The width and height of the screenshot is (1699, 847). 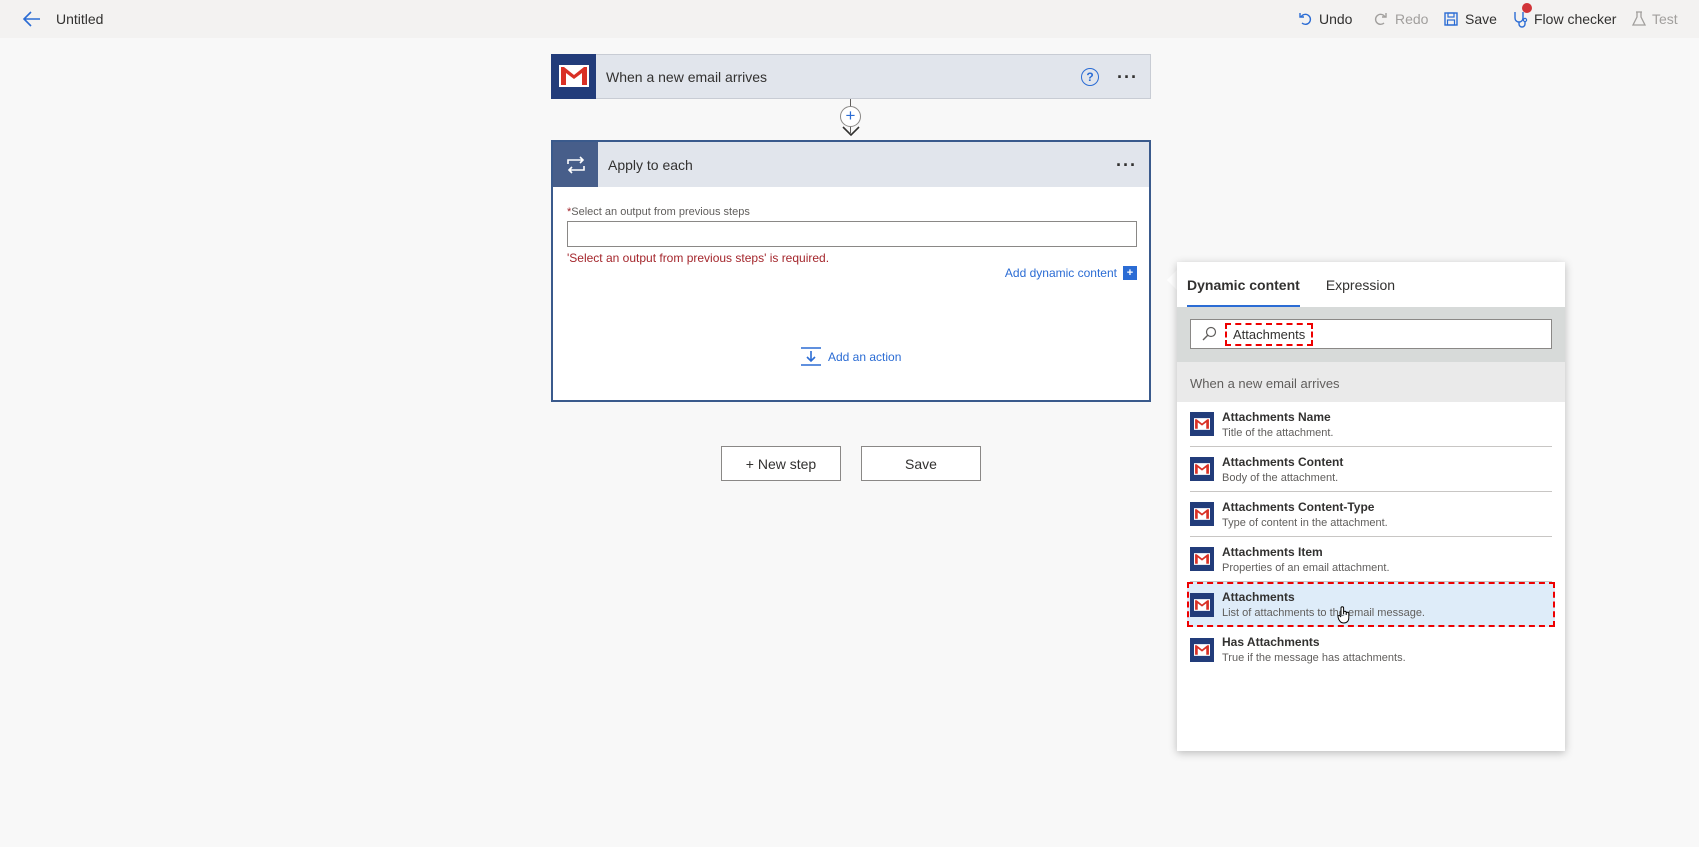 I want to click on item-name: Has Attachments, so click(x=1271, y=642).